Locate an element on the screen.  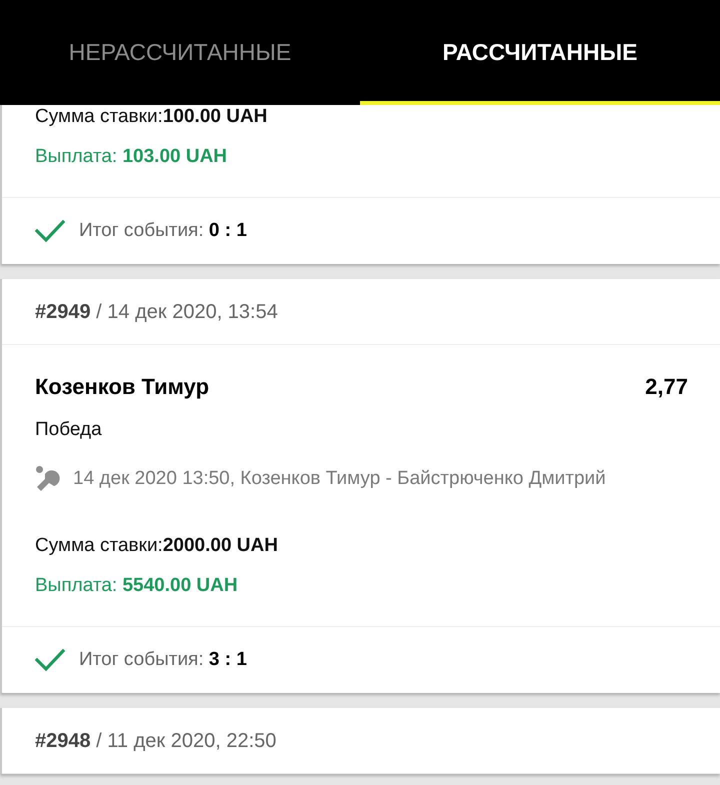
stake-text: Сумма ставки:2000.00 UAH is located at coordinates (156, 546).